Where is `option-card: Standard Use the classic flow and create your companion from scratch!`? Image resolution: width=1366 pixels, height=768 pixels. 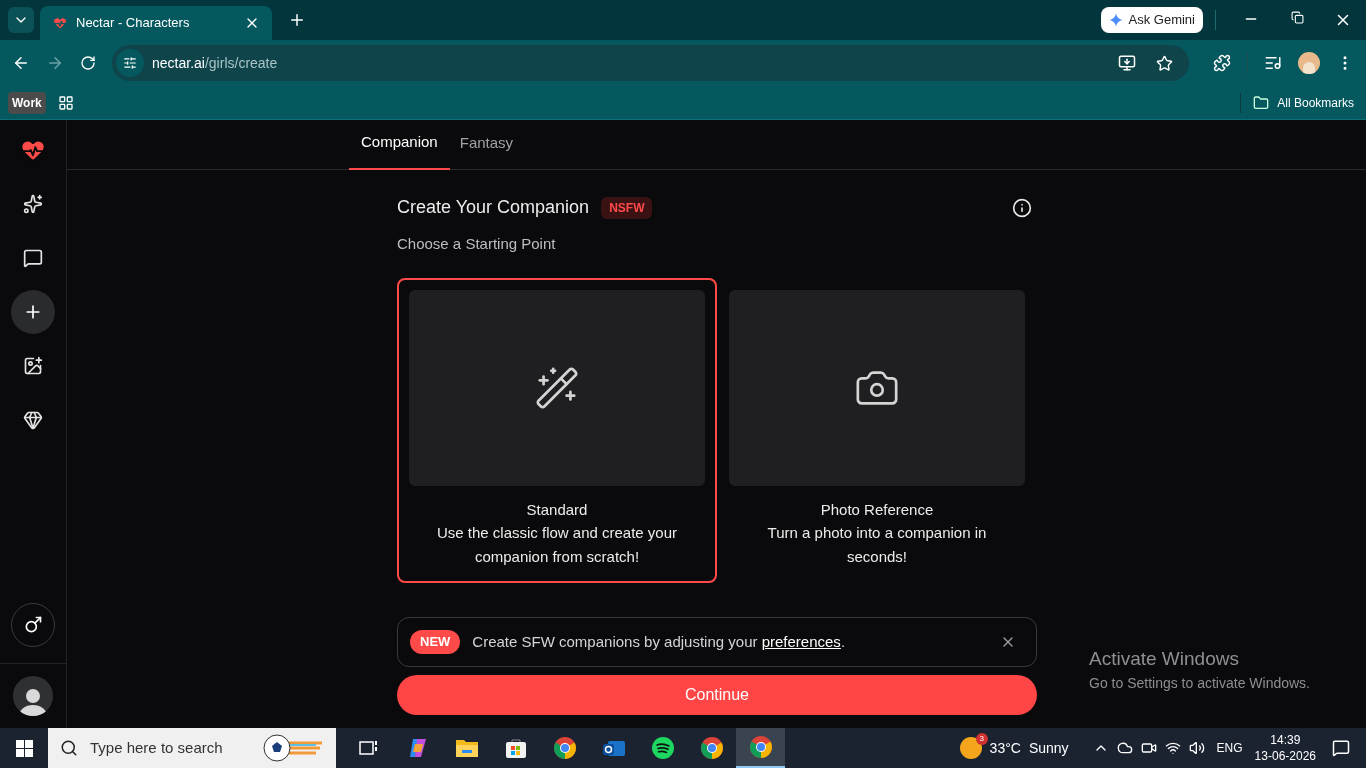 option-card: Standard Use the classic flow and create your companion from scratch! is located at coordinates (557, 430).